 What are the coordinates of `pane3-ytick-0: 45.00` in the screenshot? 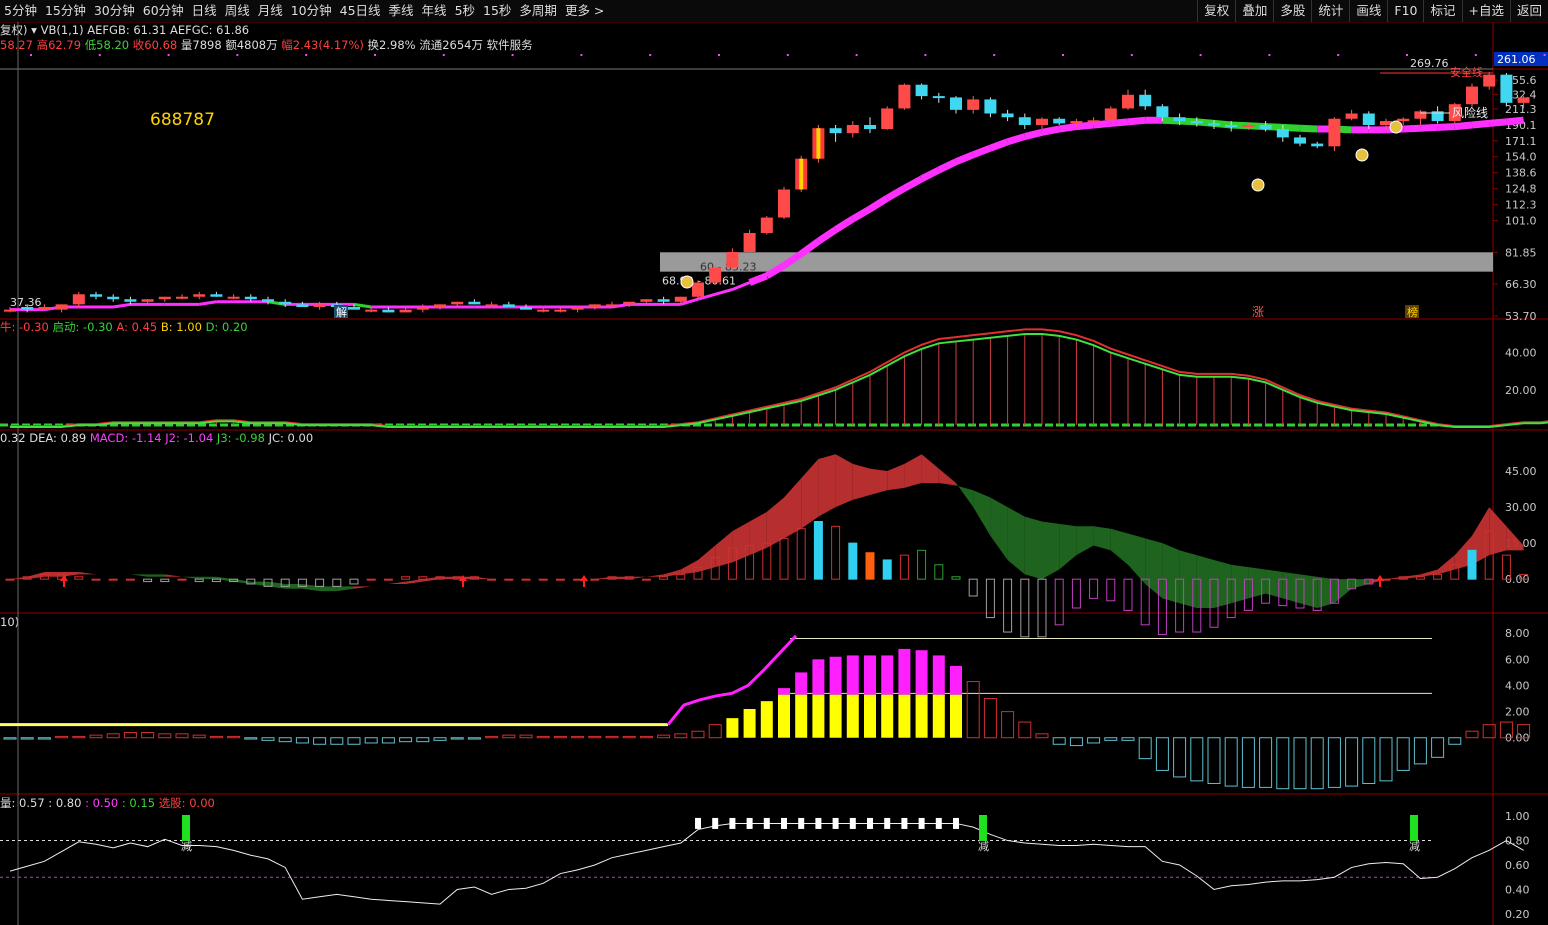 It's located at (1521, 471).